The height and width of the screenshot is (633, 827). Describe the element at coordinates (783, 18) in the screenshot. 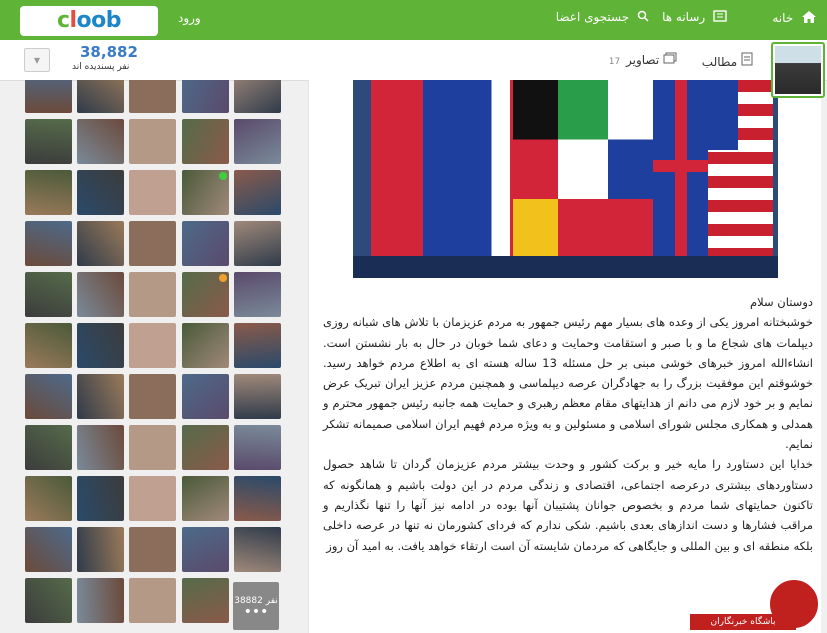

I see `nav-home-label: خانه` at that location.